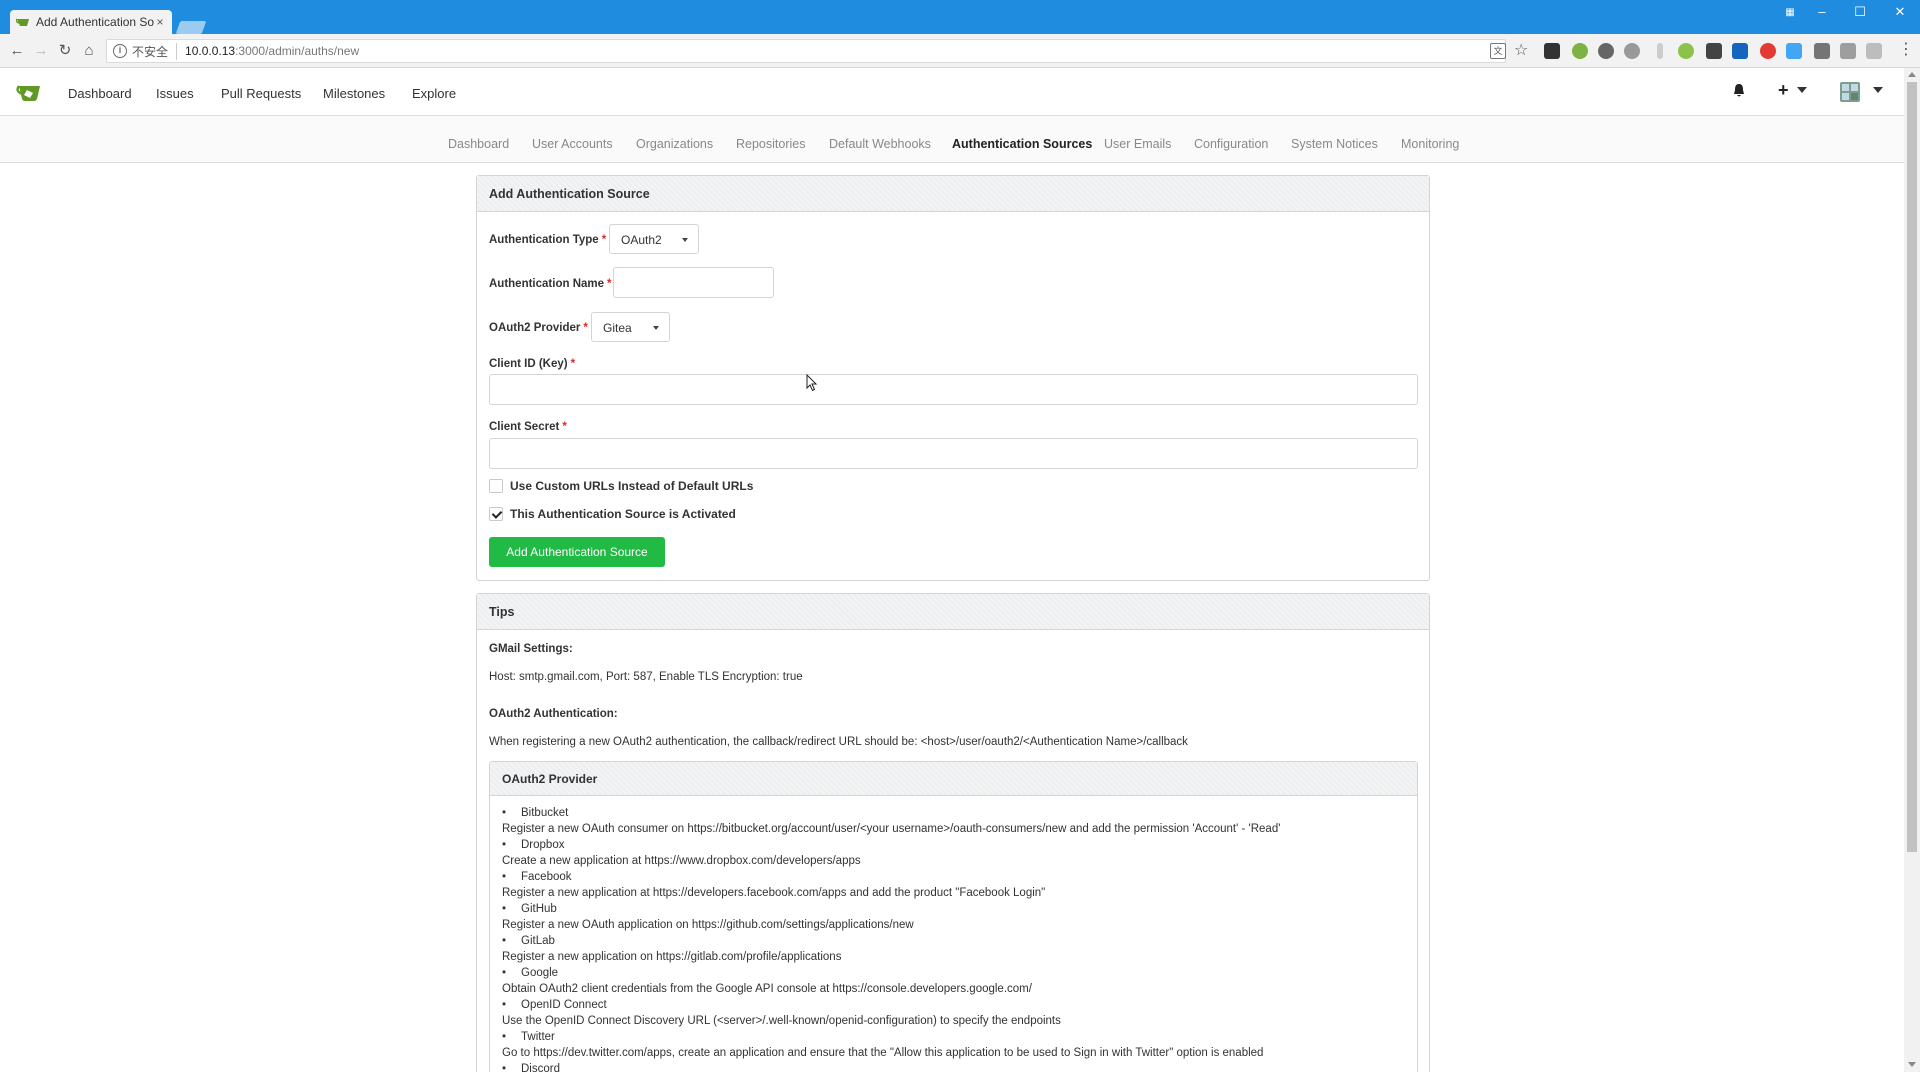 The image size is (1920, 1072). What do you see at coordinates (531, 649) in the screenshot?
I see `gmail-title: GMail Settings:` at bounding box center [531, 649].